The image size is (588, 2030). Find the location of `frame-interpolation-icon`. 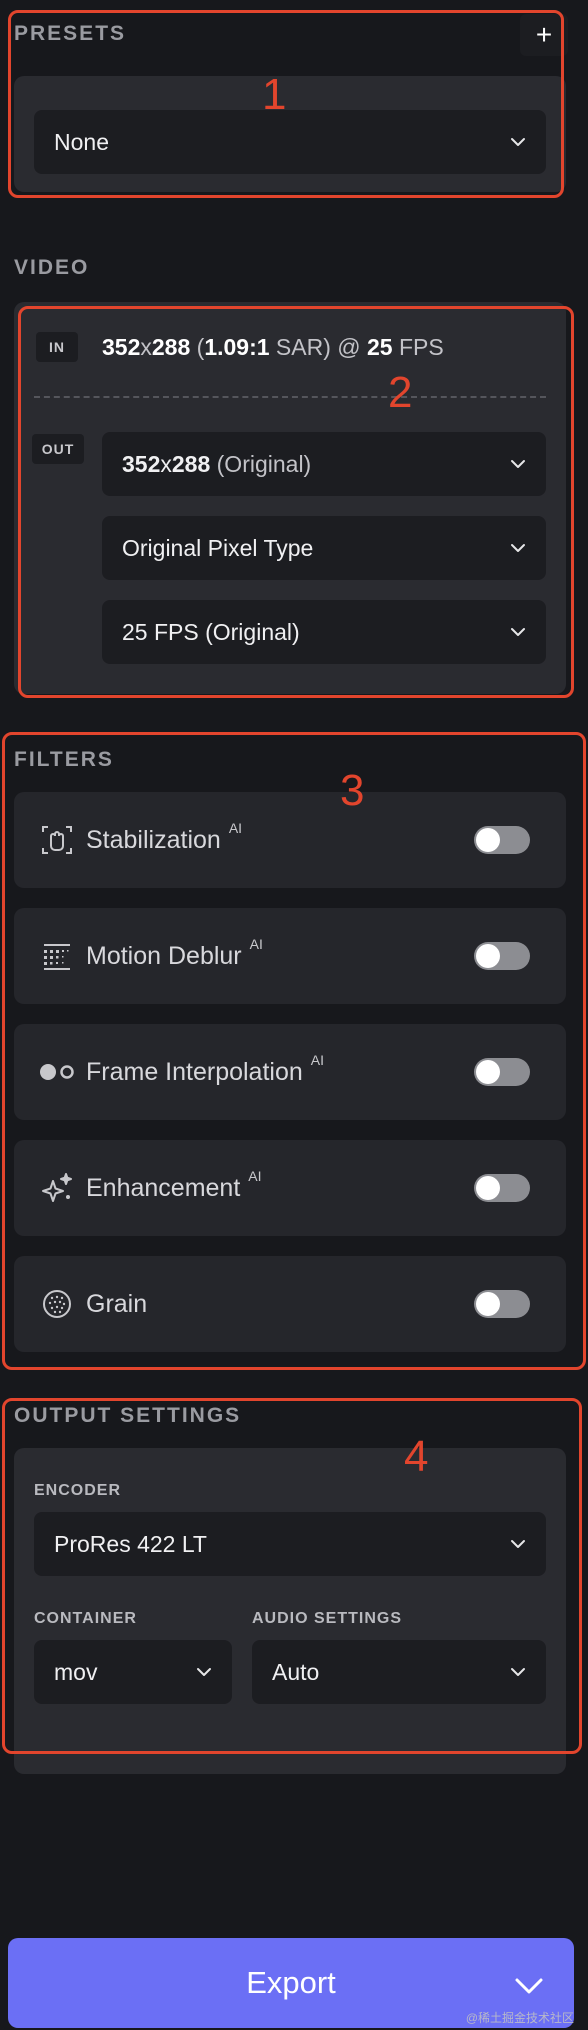

frame-interpolation-icon is located at coordinates (57, 1072).